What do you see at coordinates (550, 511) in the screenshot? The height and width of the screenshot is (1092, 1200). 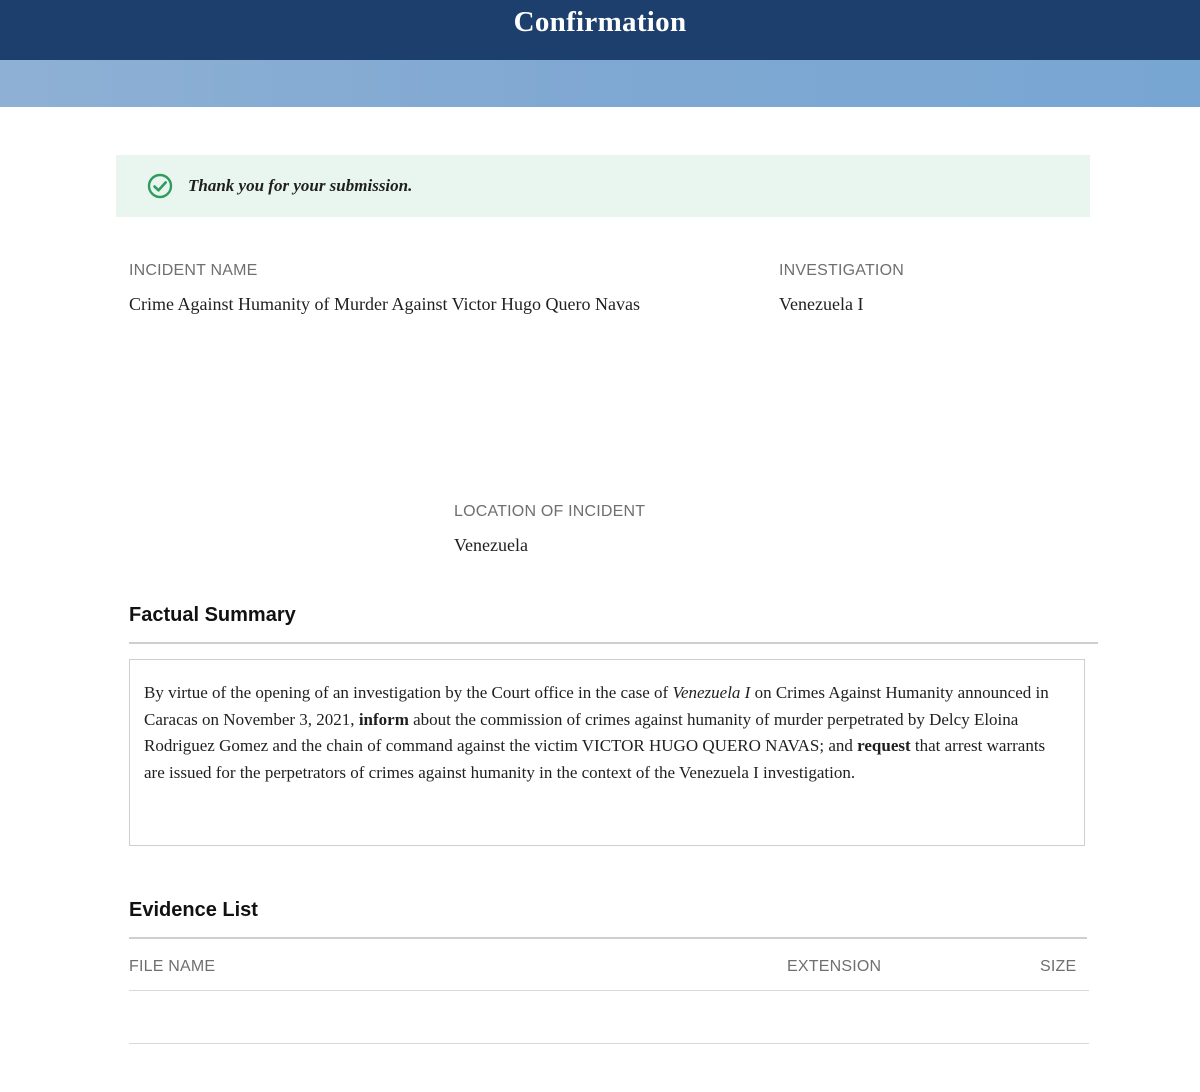 I see `location-label: LOCATION OF INCIDENT` at bounding box center [550, 511].